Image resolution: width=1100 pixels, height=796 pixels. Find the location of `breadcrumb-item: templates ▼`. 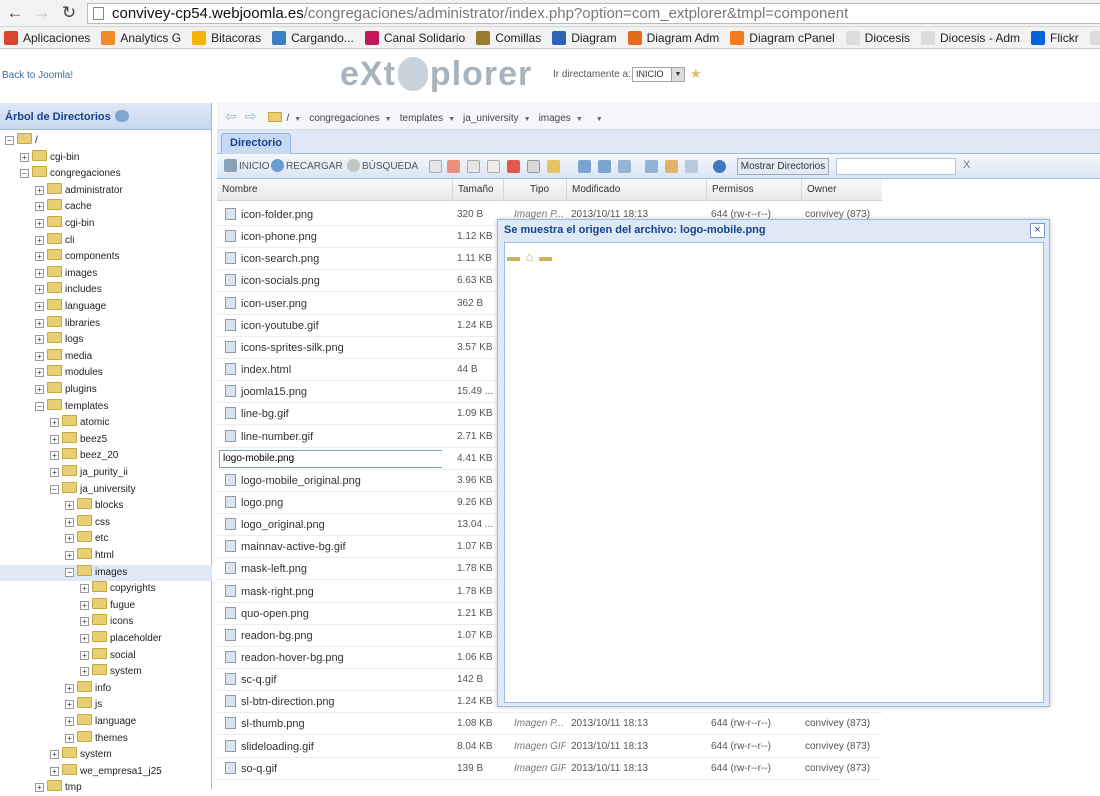

breadcrumb-item: templates ▼ is located at coordinates (431, 118).